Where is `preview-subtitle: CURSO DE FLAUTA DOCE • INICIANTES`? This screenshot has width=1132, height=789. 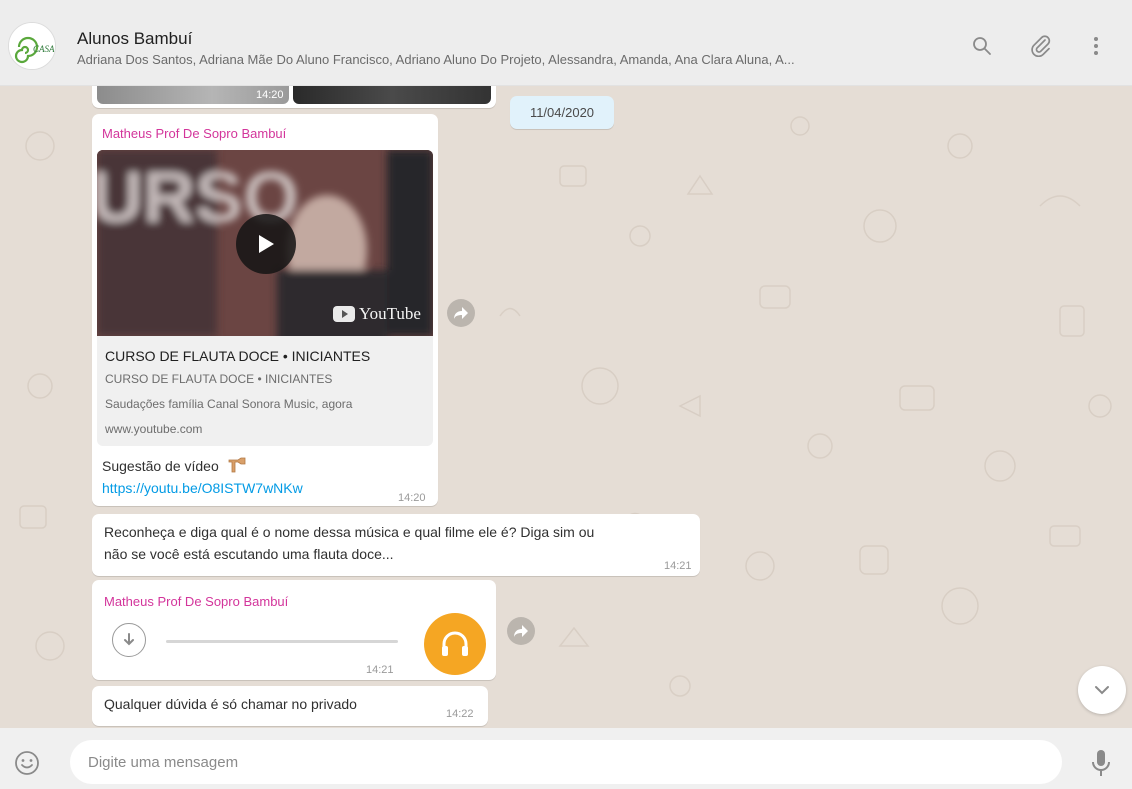 preview-subtitle: CURSO DE FLAUTA DOCE • INICIANTES is located at coordinates (219, 379).